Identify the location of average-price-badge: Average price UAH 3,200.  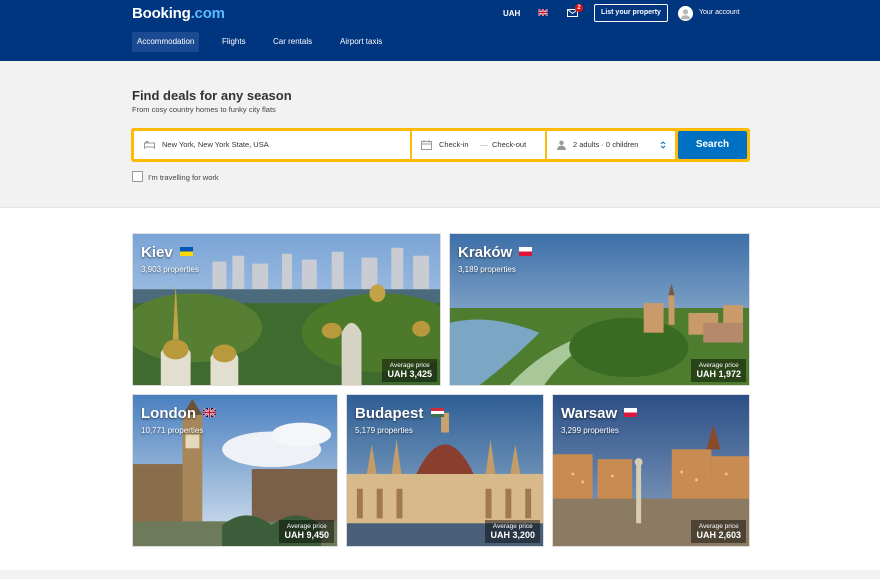
(512, 531).